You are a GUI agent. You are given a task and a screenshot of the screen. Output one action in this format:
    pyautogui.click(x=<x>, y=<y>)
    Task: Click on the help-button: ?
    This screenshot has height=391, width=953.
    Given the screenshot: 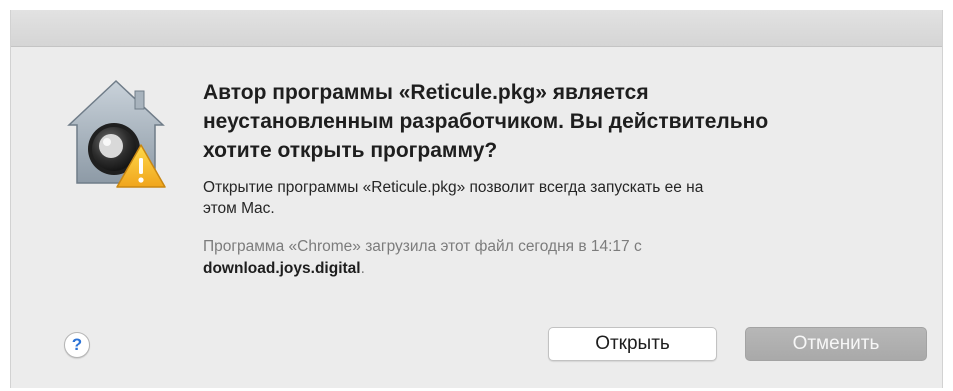 What is the action you would take?
    pyautogui.click(x=77, y=345)
    